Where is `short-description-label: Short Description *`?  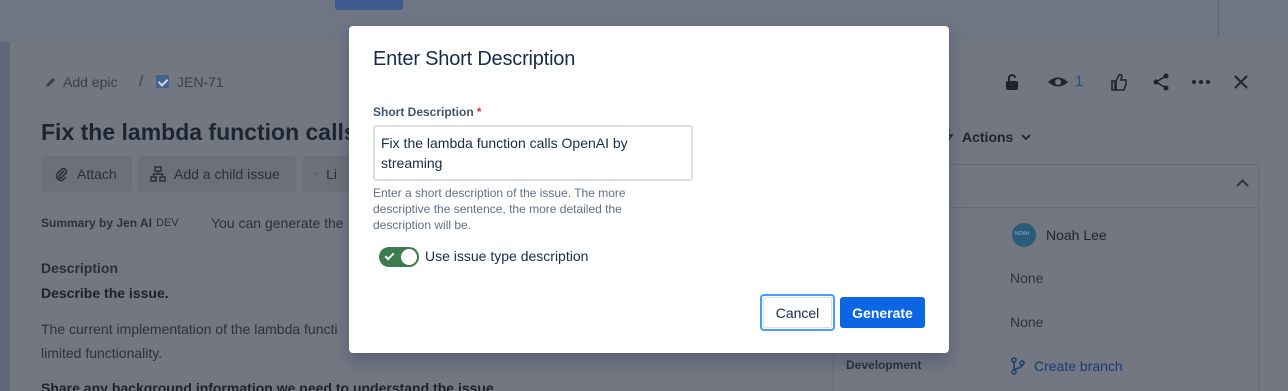 short-description-label: Short Description * is located at coordinates (427, 112).